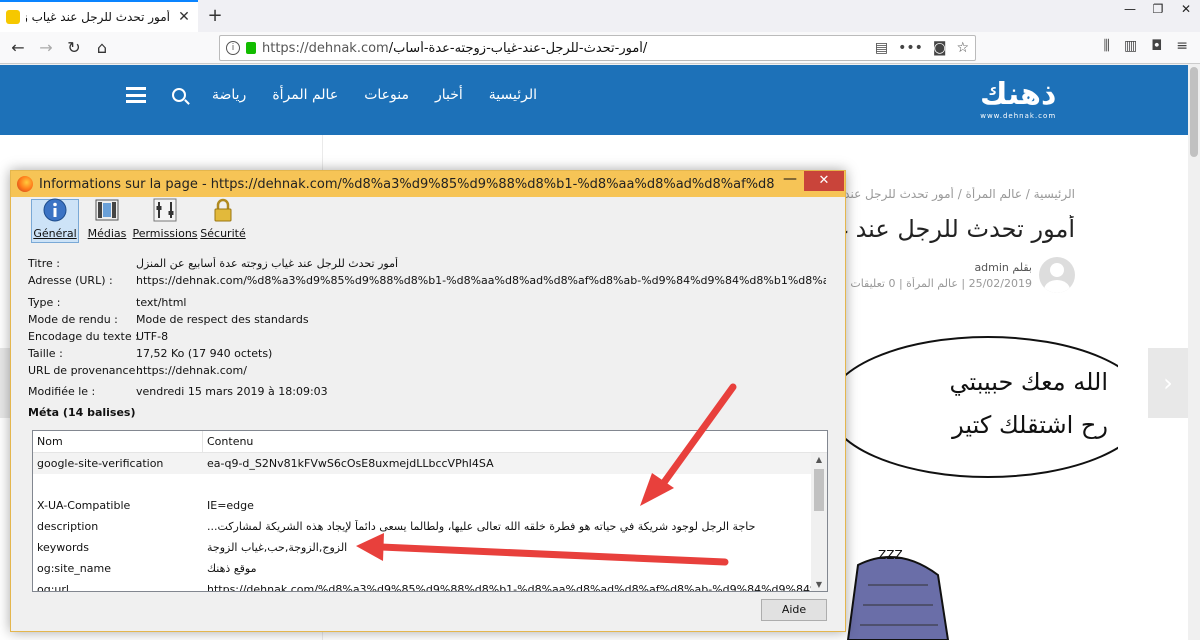 The width and height of the screenshot is (1200, 640). What do you see at coordinates (1168, 383) in the screenshot?
I see `slider-next-button: ›` at bounding box center [1168, 383].